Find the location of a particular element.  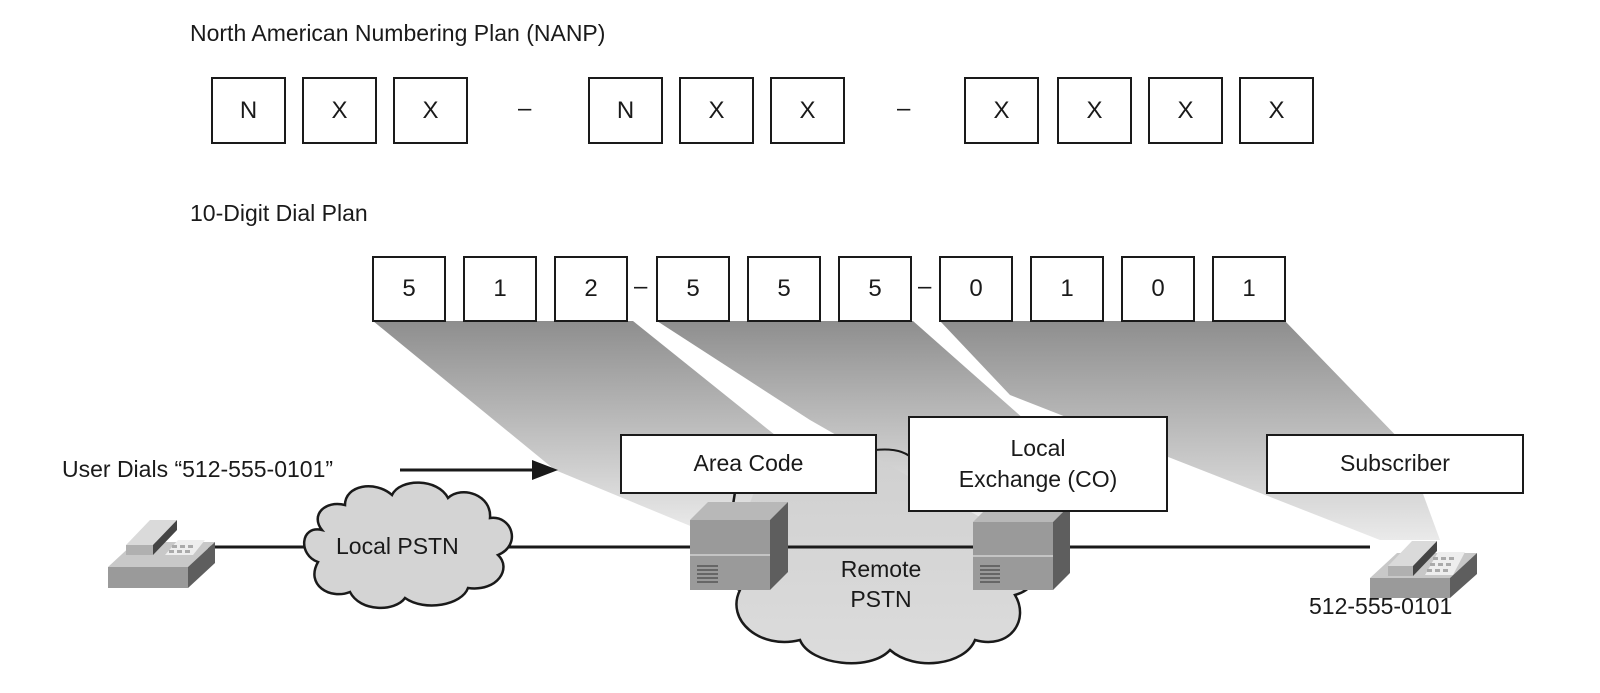

area-code-label: Area Code is located at coordinates (748, 464).